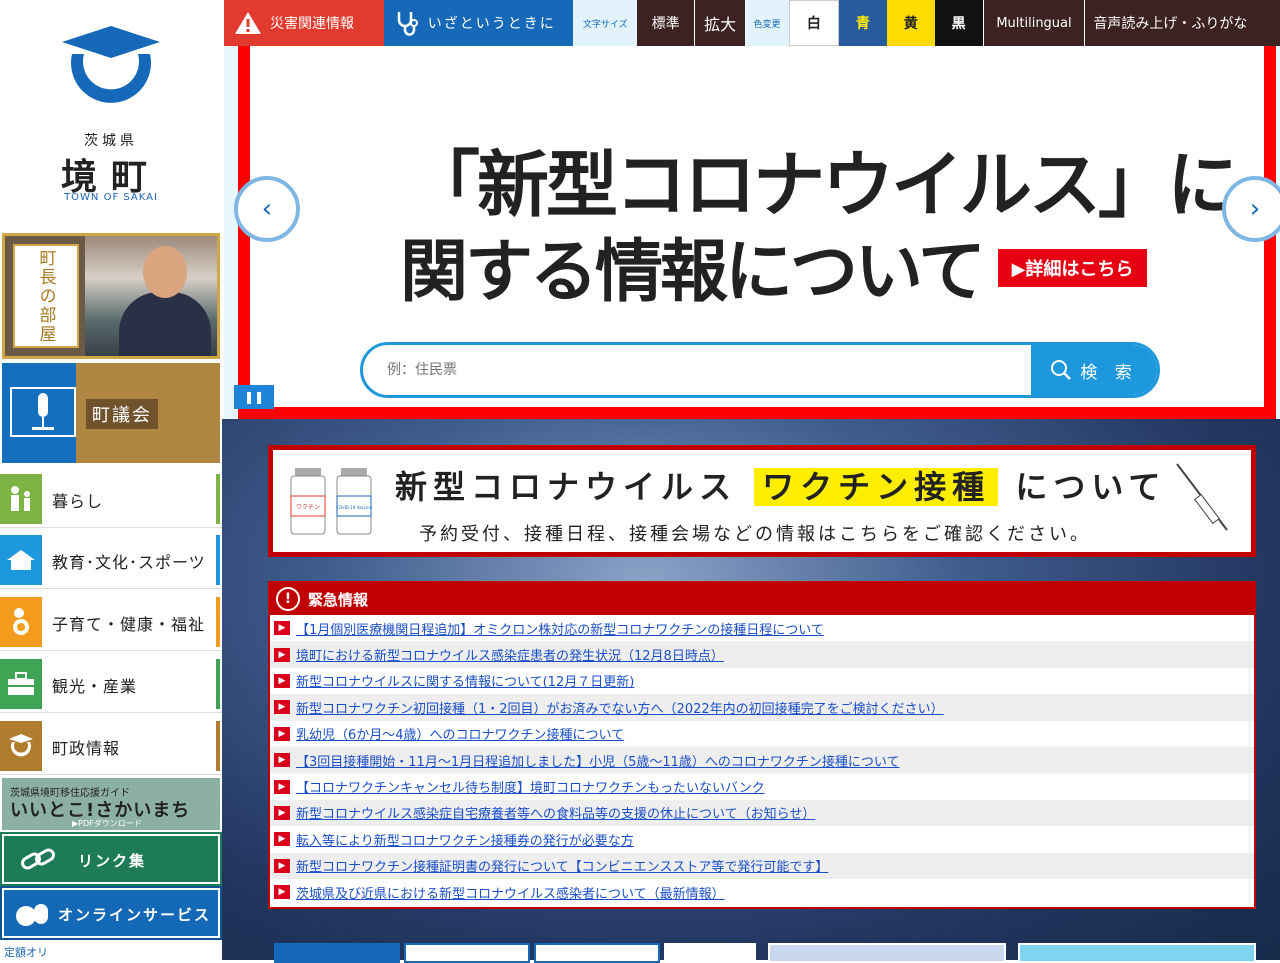  I want to click on urgent-link: 新型コロナウイルス感染症自宅療養者等への食料品等の支援の休止について（お知らせ）, so click(555, 812).